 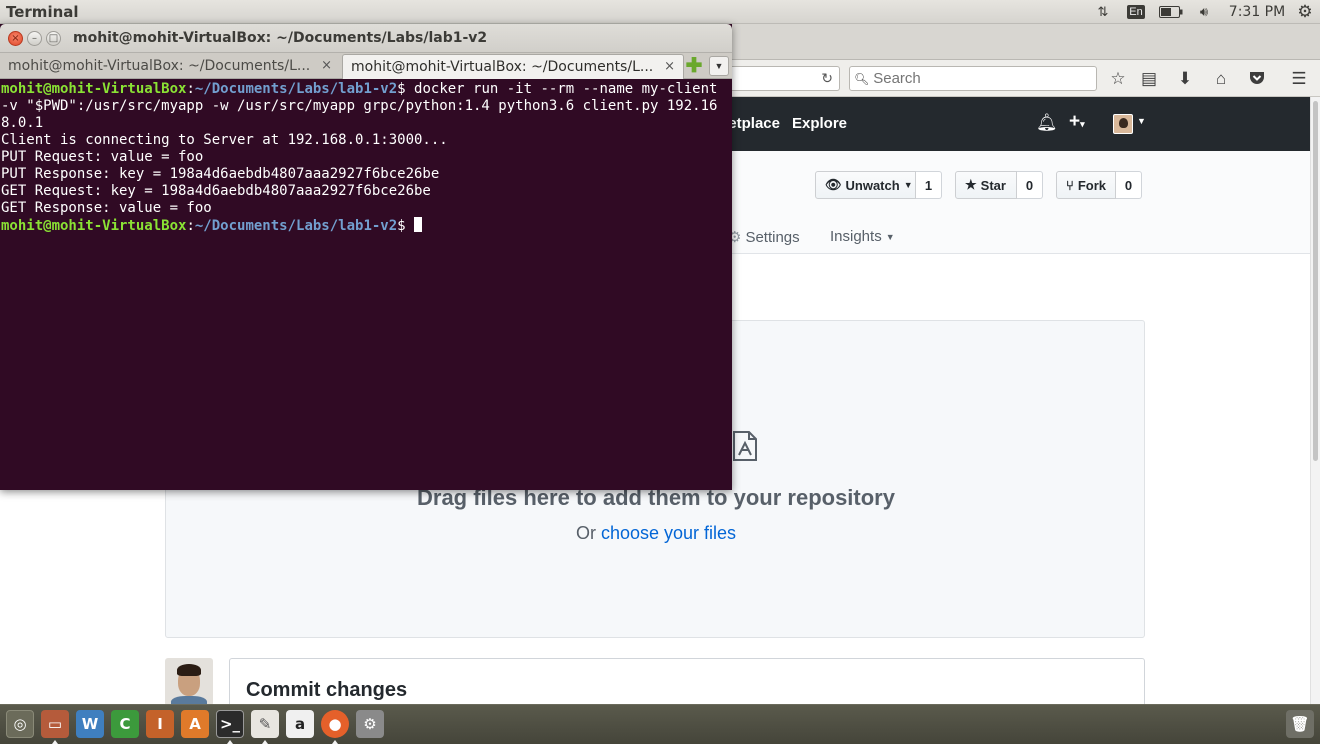 I want to click on tab-insights: Insights ▼, so click(x=862, y=236).